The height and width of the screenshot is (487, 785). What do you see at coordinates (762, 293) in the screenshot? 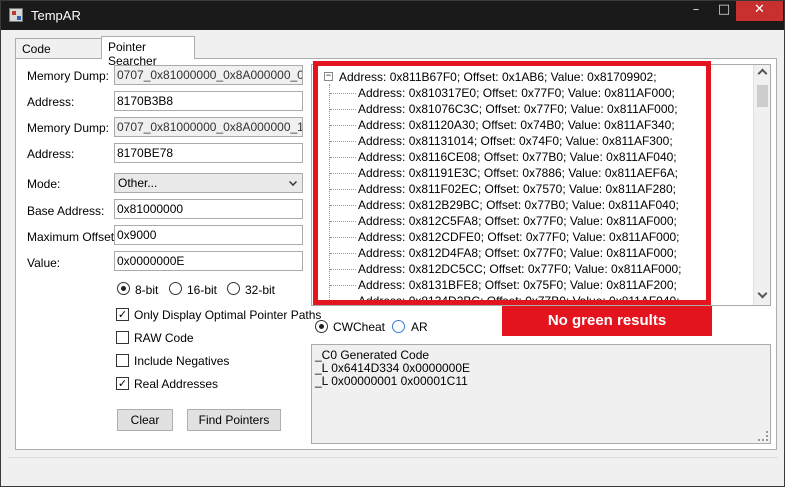
I see `scroll-down-icon` at bounding box center [762, 293].